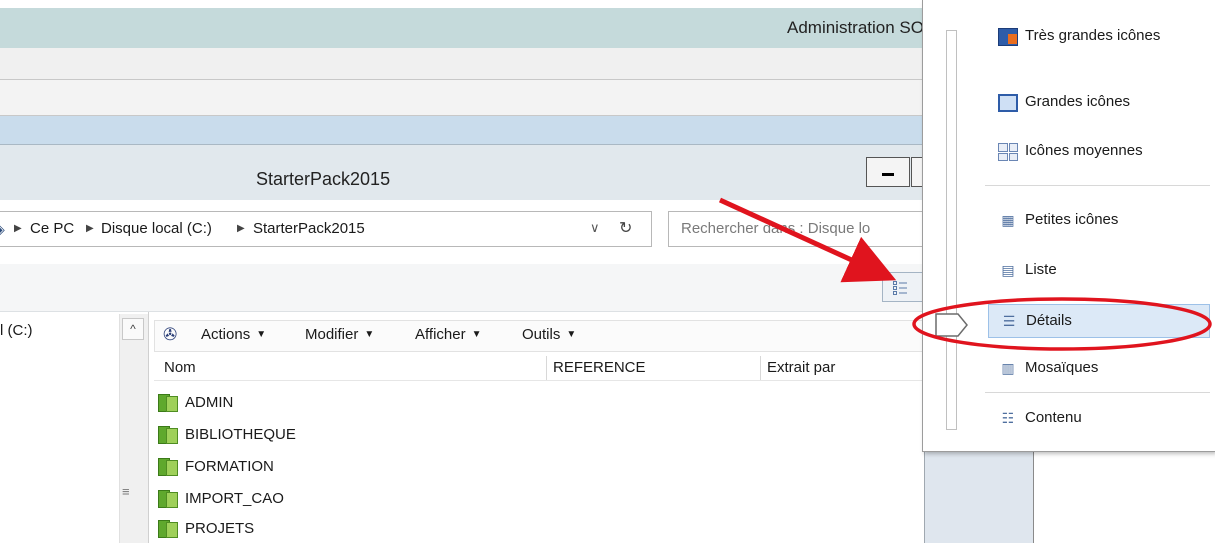 This screenshot has width=1215, height=543. What do you see at coordinates (1093, 35) in the screenshot?
I see `view-option-label: Très grandes icônes` at bounding box center [1093, 35].